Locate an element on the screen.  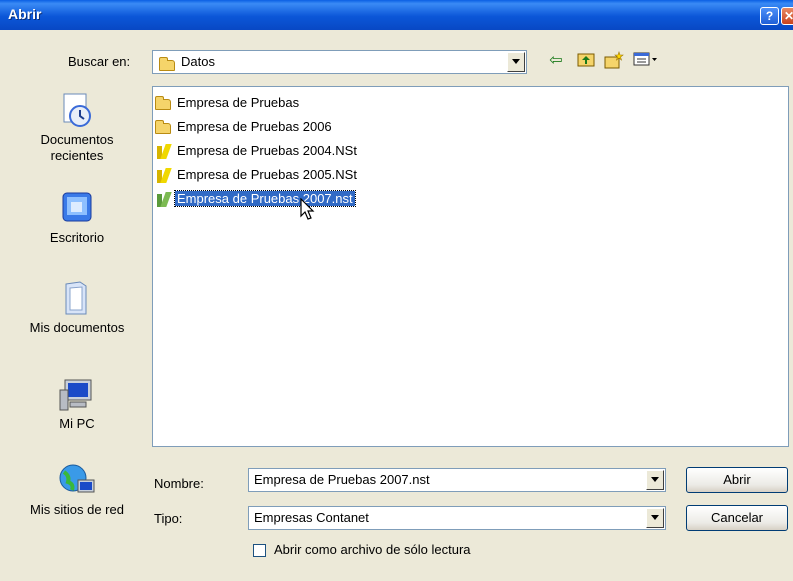
file-name: Empresa de Pruebas 2006 is located at coordinates (254, 126).